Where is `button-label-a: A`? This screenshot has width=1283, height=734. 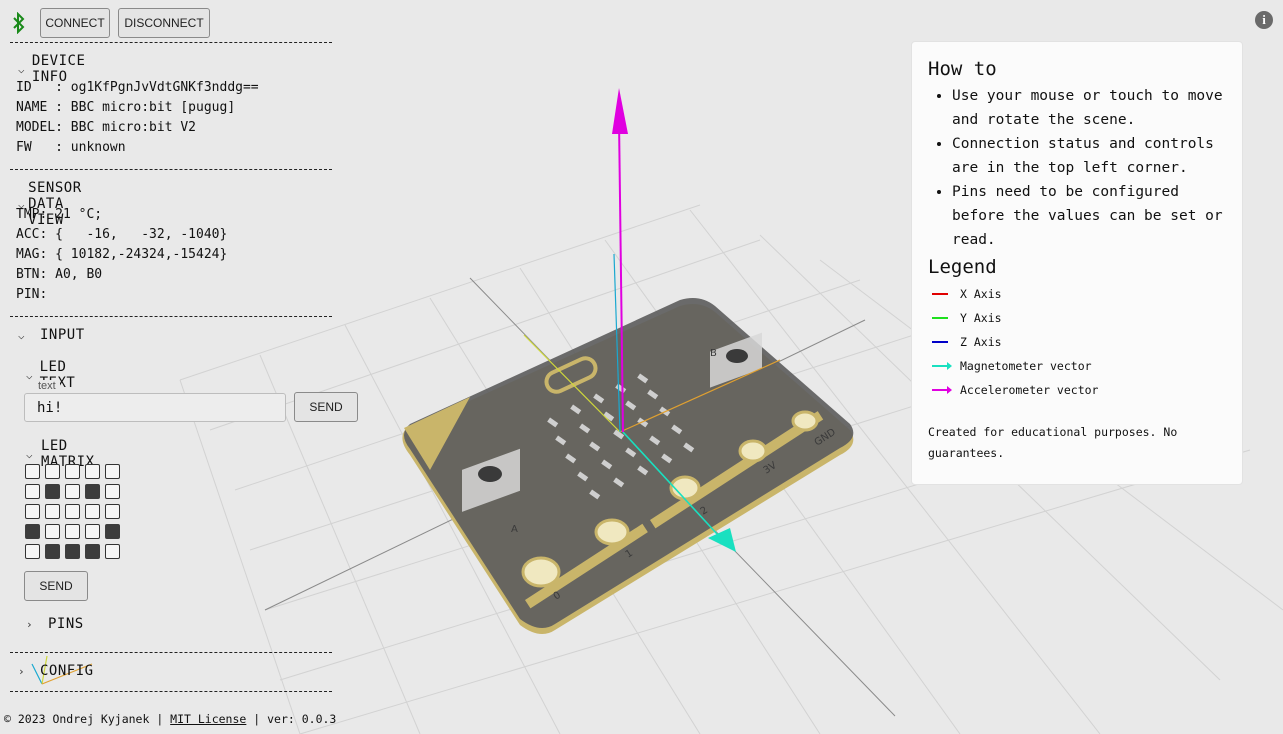
button-label-a: A is located at coordinates (514, 529).